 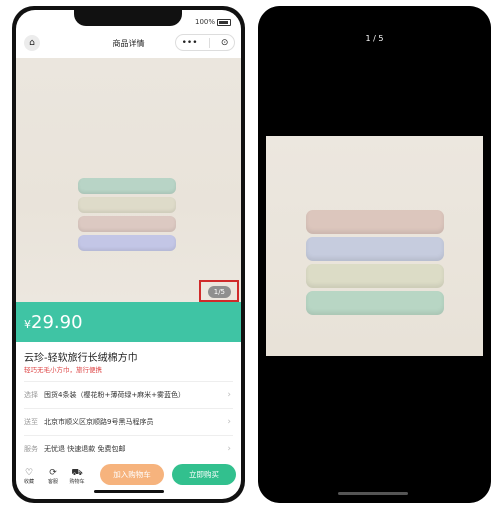 What do you see at coordinates (190, 43) in the screenshot?
I see `more-menu-icon: •••` at bounding box center [190, 43].